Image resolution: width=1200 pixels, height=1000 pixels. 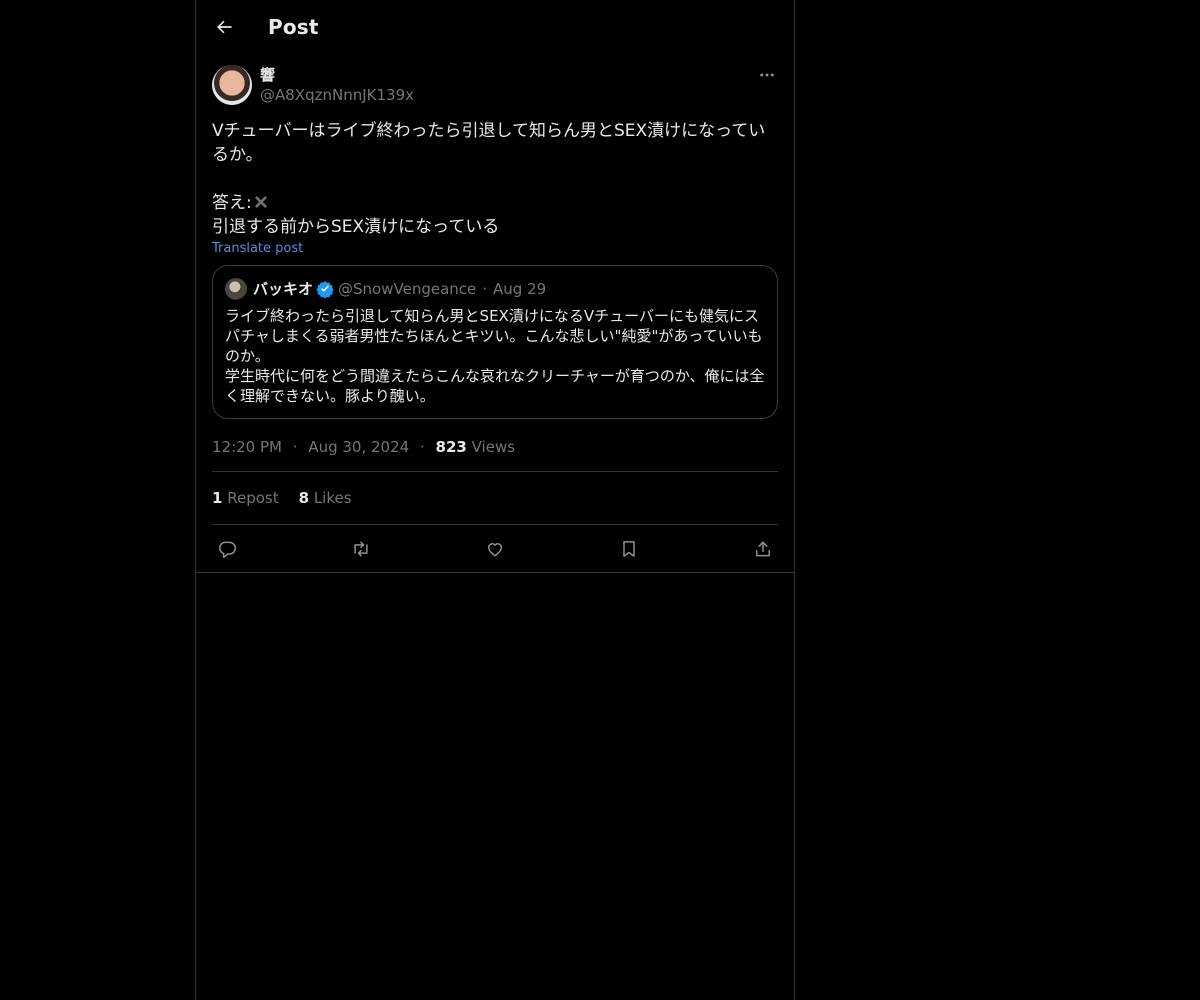 I want to click on post-stats: 1 Repost 8 Likes, so click(x=495, y=498).